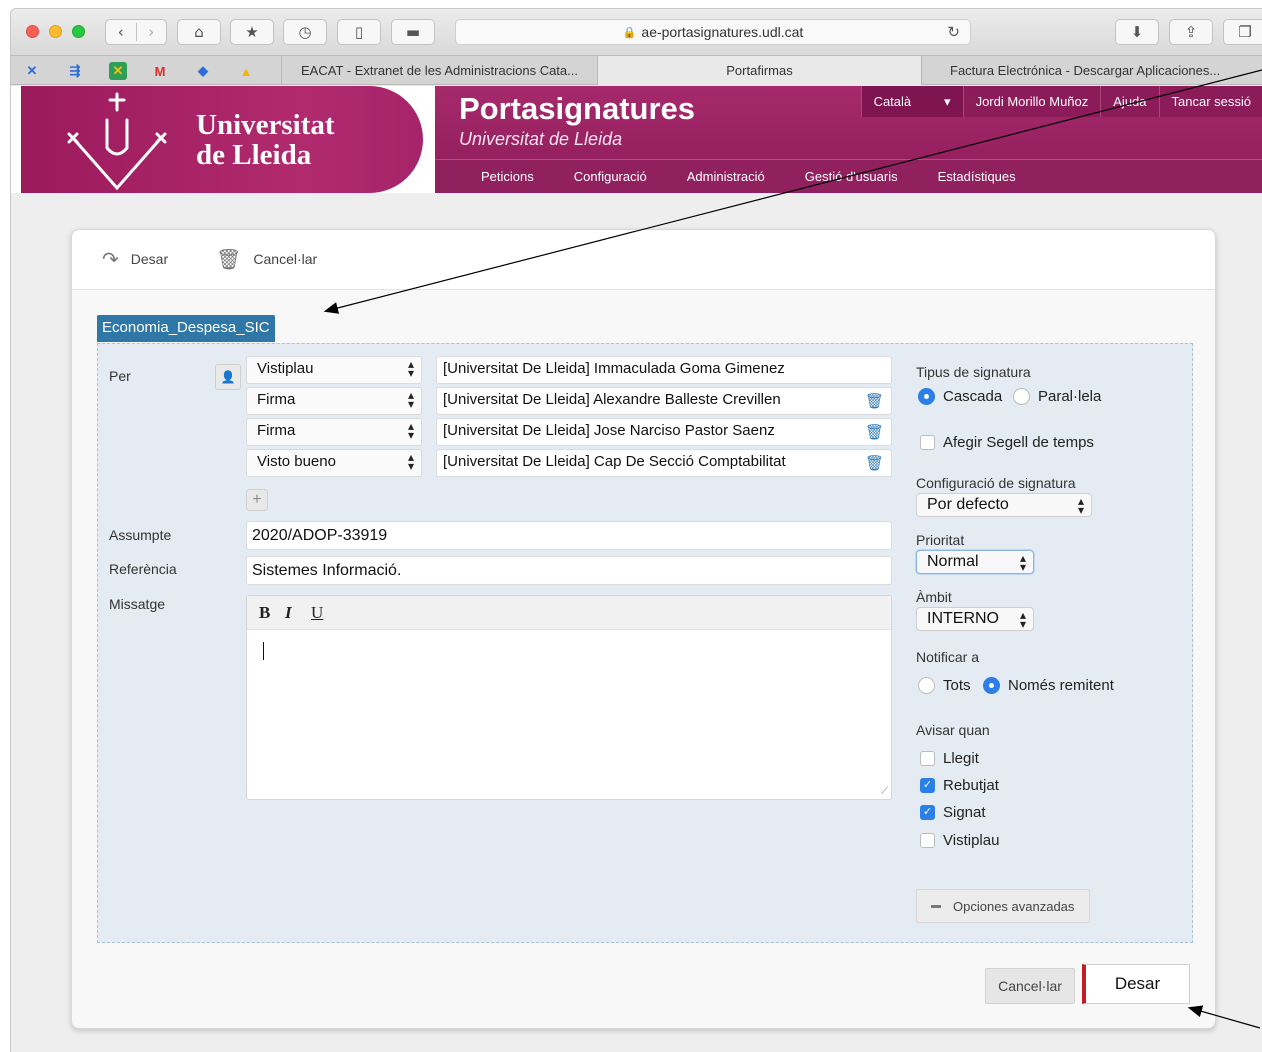 The width and height of the screenshot is (1262, 1052). What do you see at coordinates (32, 31) in the screenshot?
I see `close-window-button` at bounding box center [32, 31].